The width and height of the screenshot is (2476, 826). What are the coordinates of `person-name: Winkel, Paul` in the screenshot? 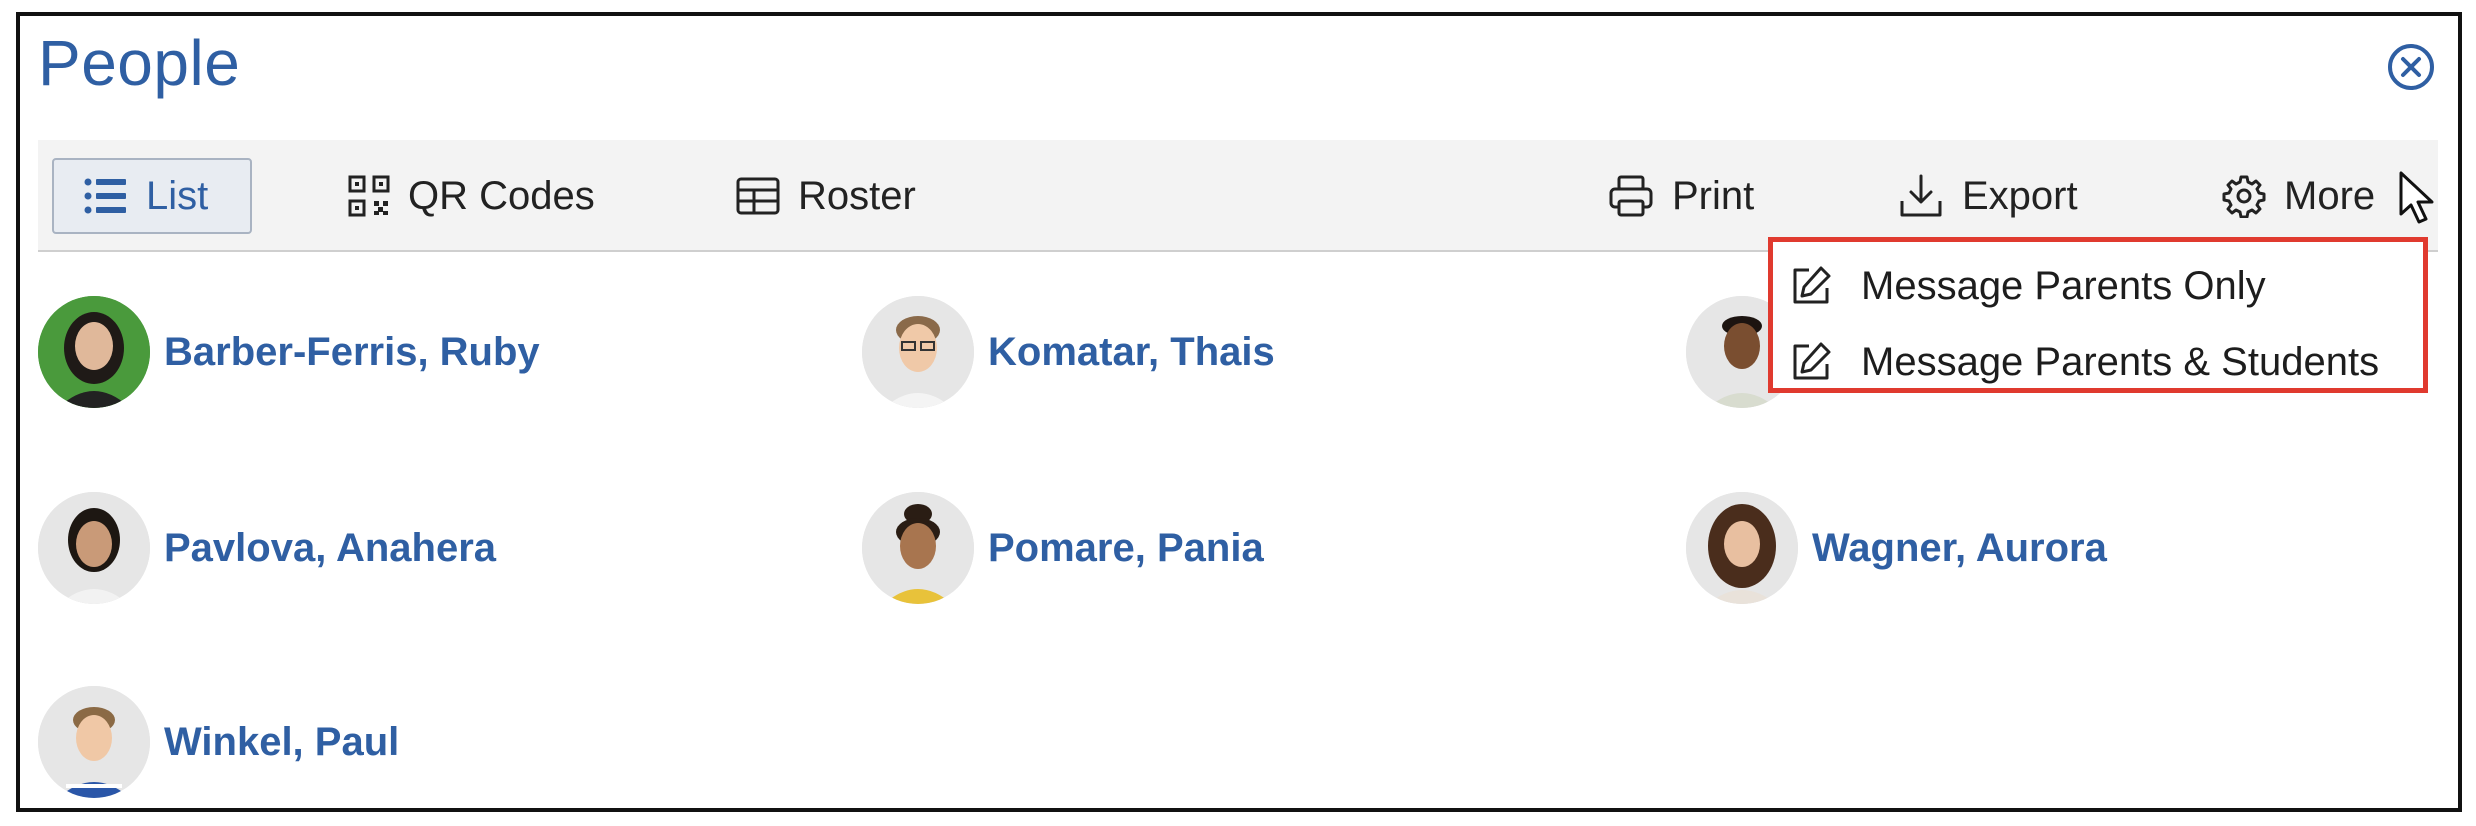 It's located at (281, 742).